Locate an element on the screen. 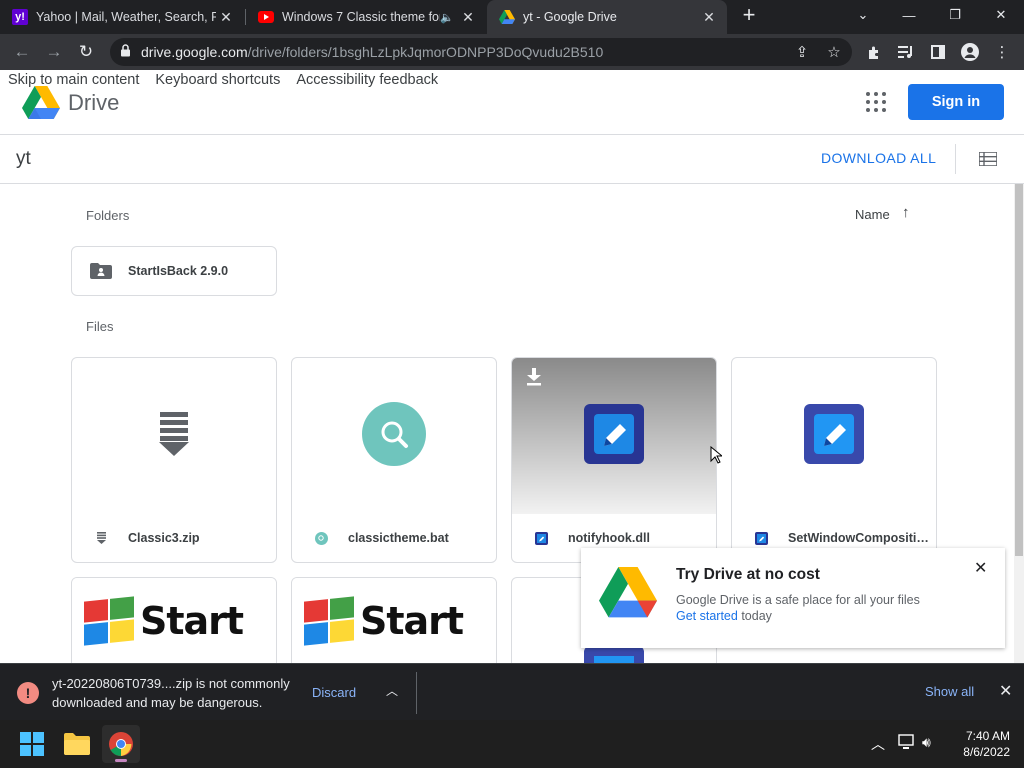 Image resolution: width=1024 pixels, height=768 pixels. tab-title: Yahoo | Mail, Weather, Search, Po is located at coordinates (126, 17).